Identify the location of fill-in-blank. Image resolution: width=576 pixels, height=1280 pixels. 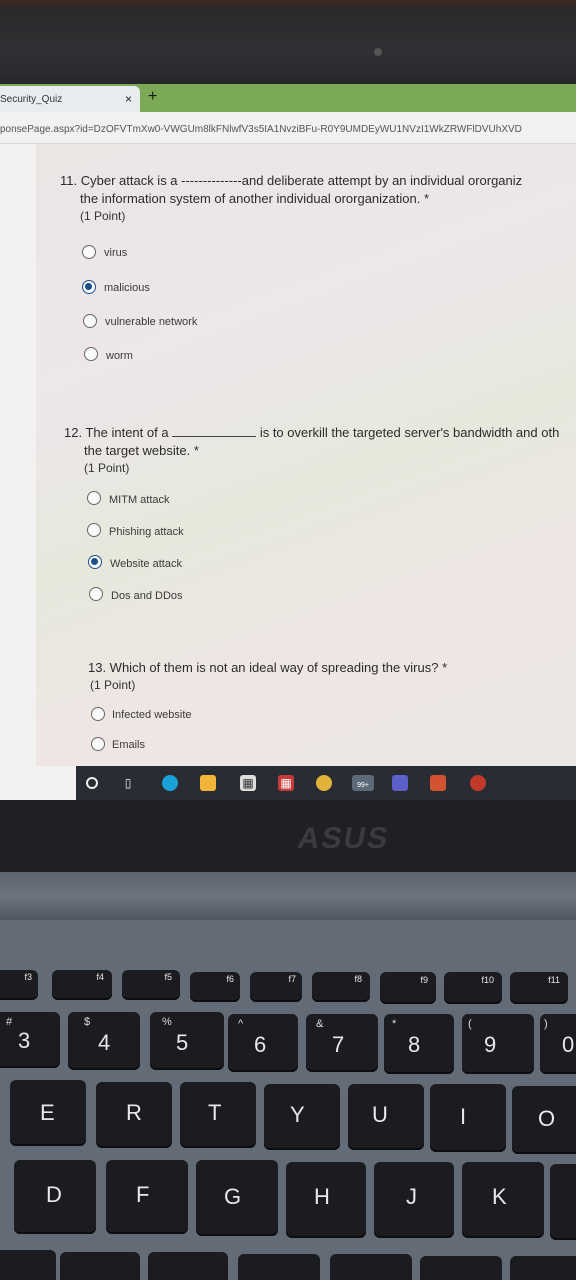
(214, 431).